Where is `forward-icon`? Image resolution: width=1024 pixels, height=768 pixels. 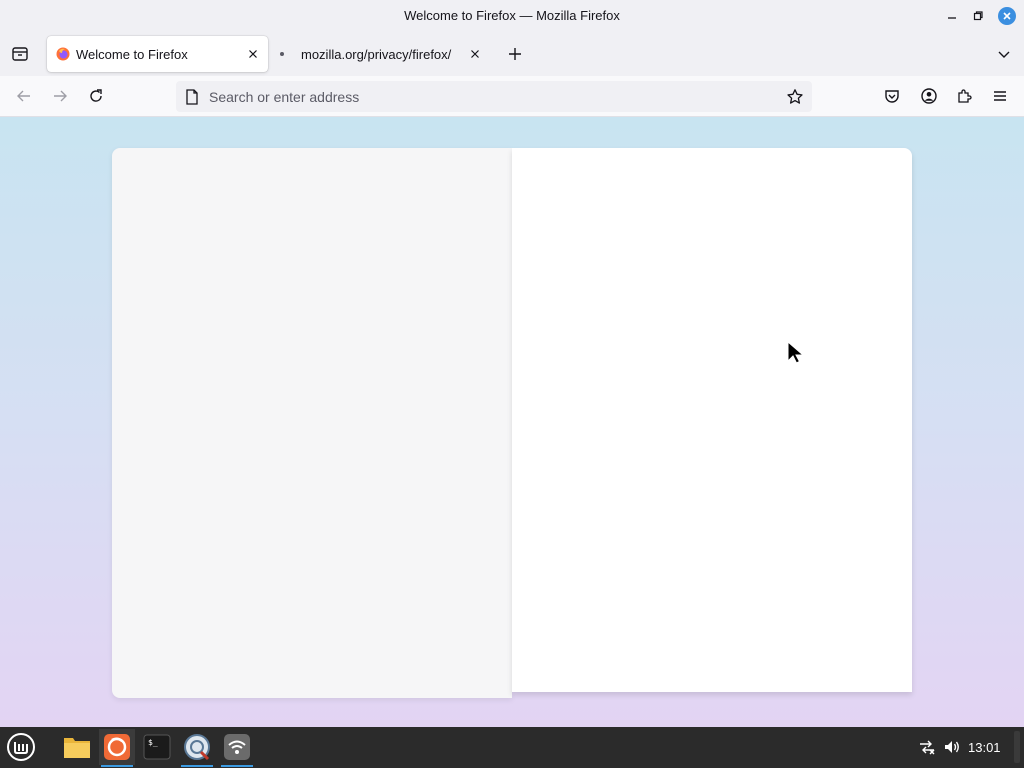
forward-icon is located at coordinates (60, 96).